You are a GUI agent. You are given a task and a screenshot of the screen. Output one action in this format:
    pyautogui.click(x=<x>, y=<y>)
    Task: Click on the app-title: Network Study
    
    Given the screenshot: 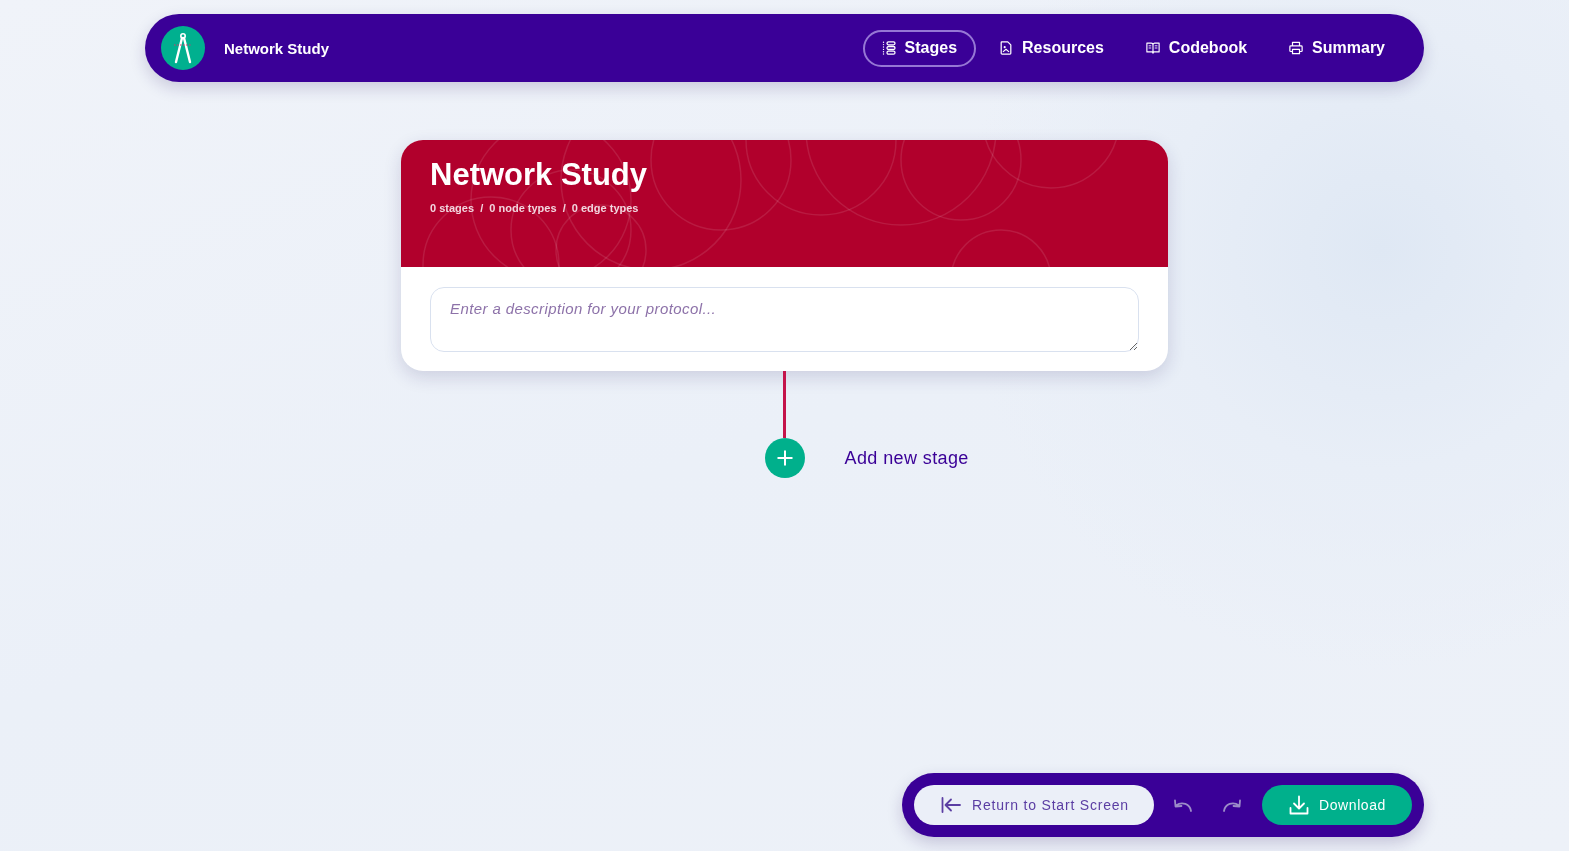 What is the action you would take?
    pyautogui.click(x=276, y=48)
    